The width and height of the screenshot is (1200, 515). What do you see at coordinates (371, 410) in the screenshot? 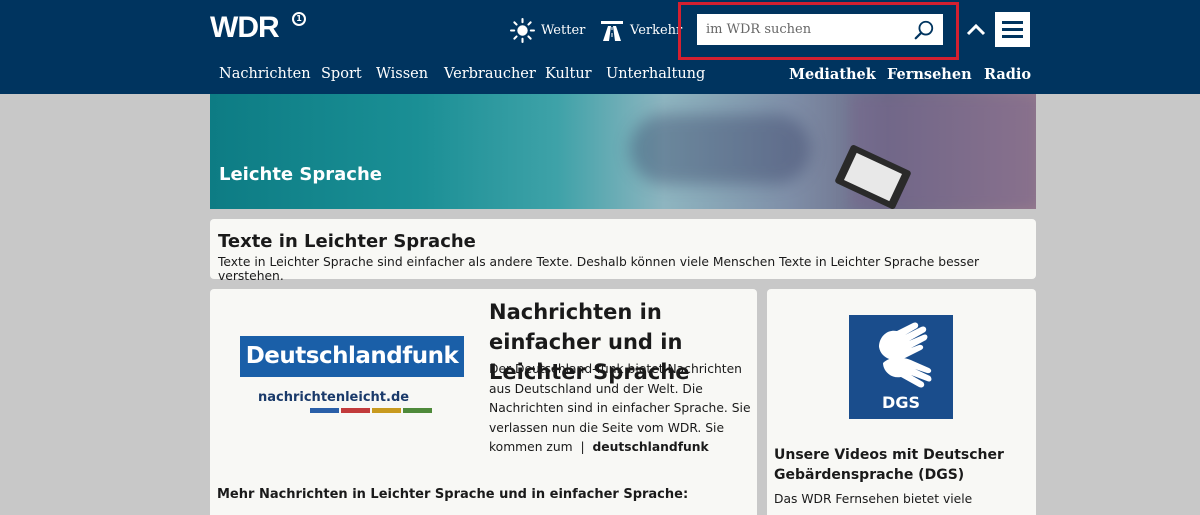
I see `logo-color-bars` at bounding box center [371, 410].